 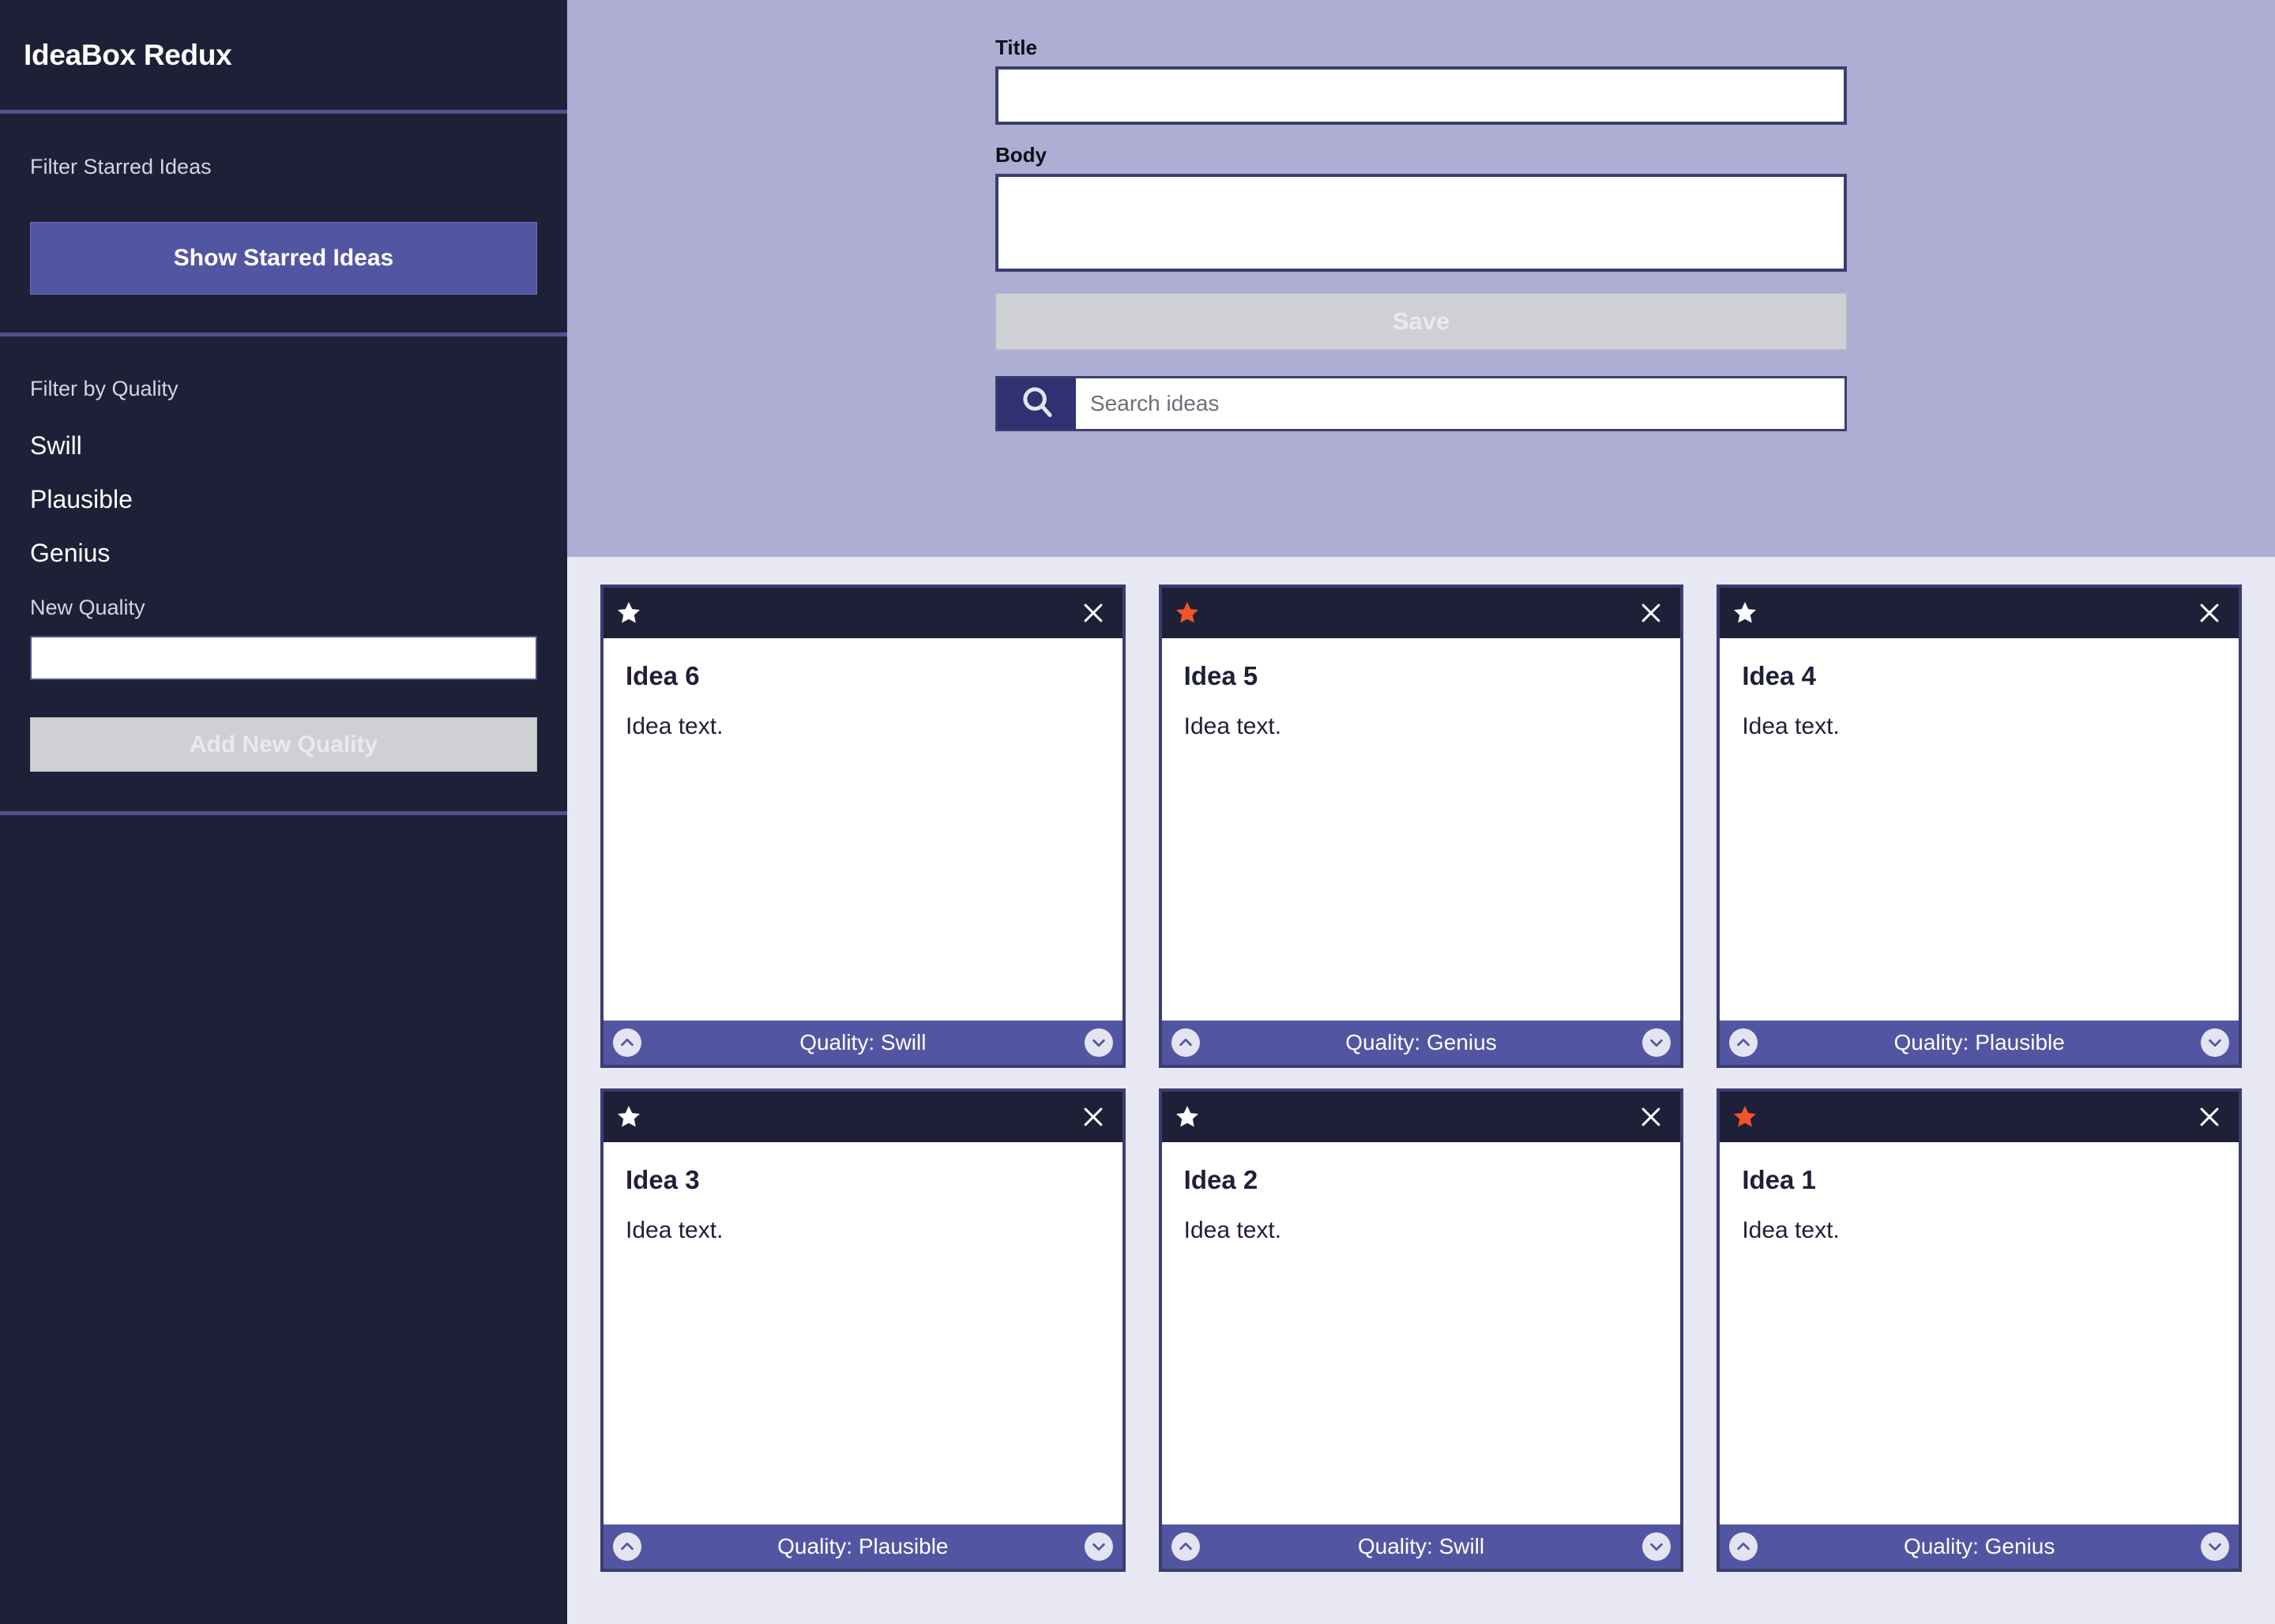 I want to click on idea-card-body: Idea 6 Idea text., so click(x=863, y=829).